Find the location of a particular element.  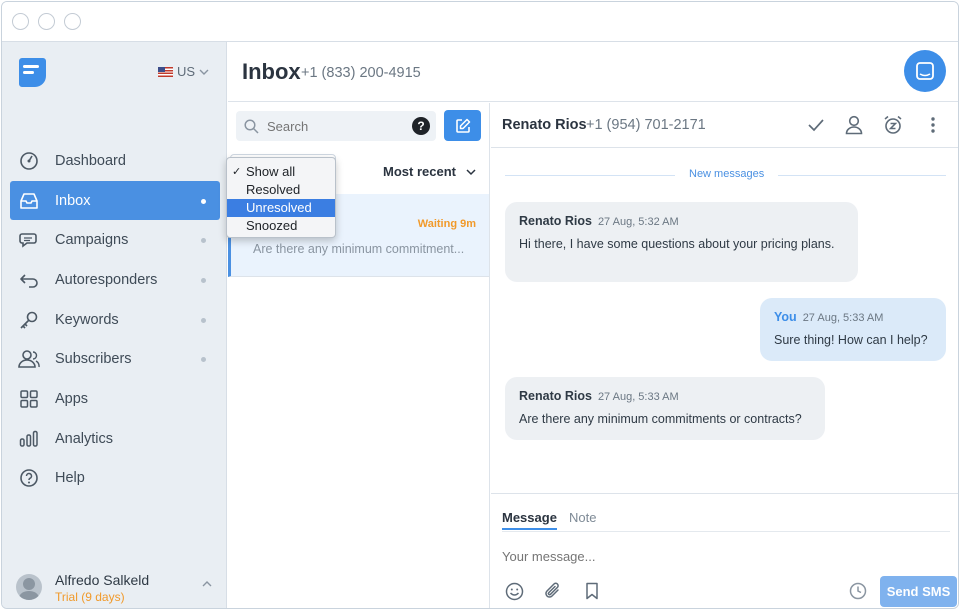

sidebar-item-label: Campaigns is located at coordinates (92, 240).